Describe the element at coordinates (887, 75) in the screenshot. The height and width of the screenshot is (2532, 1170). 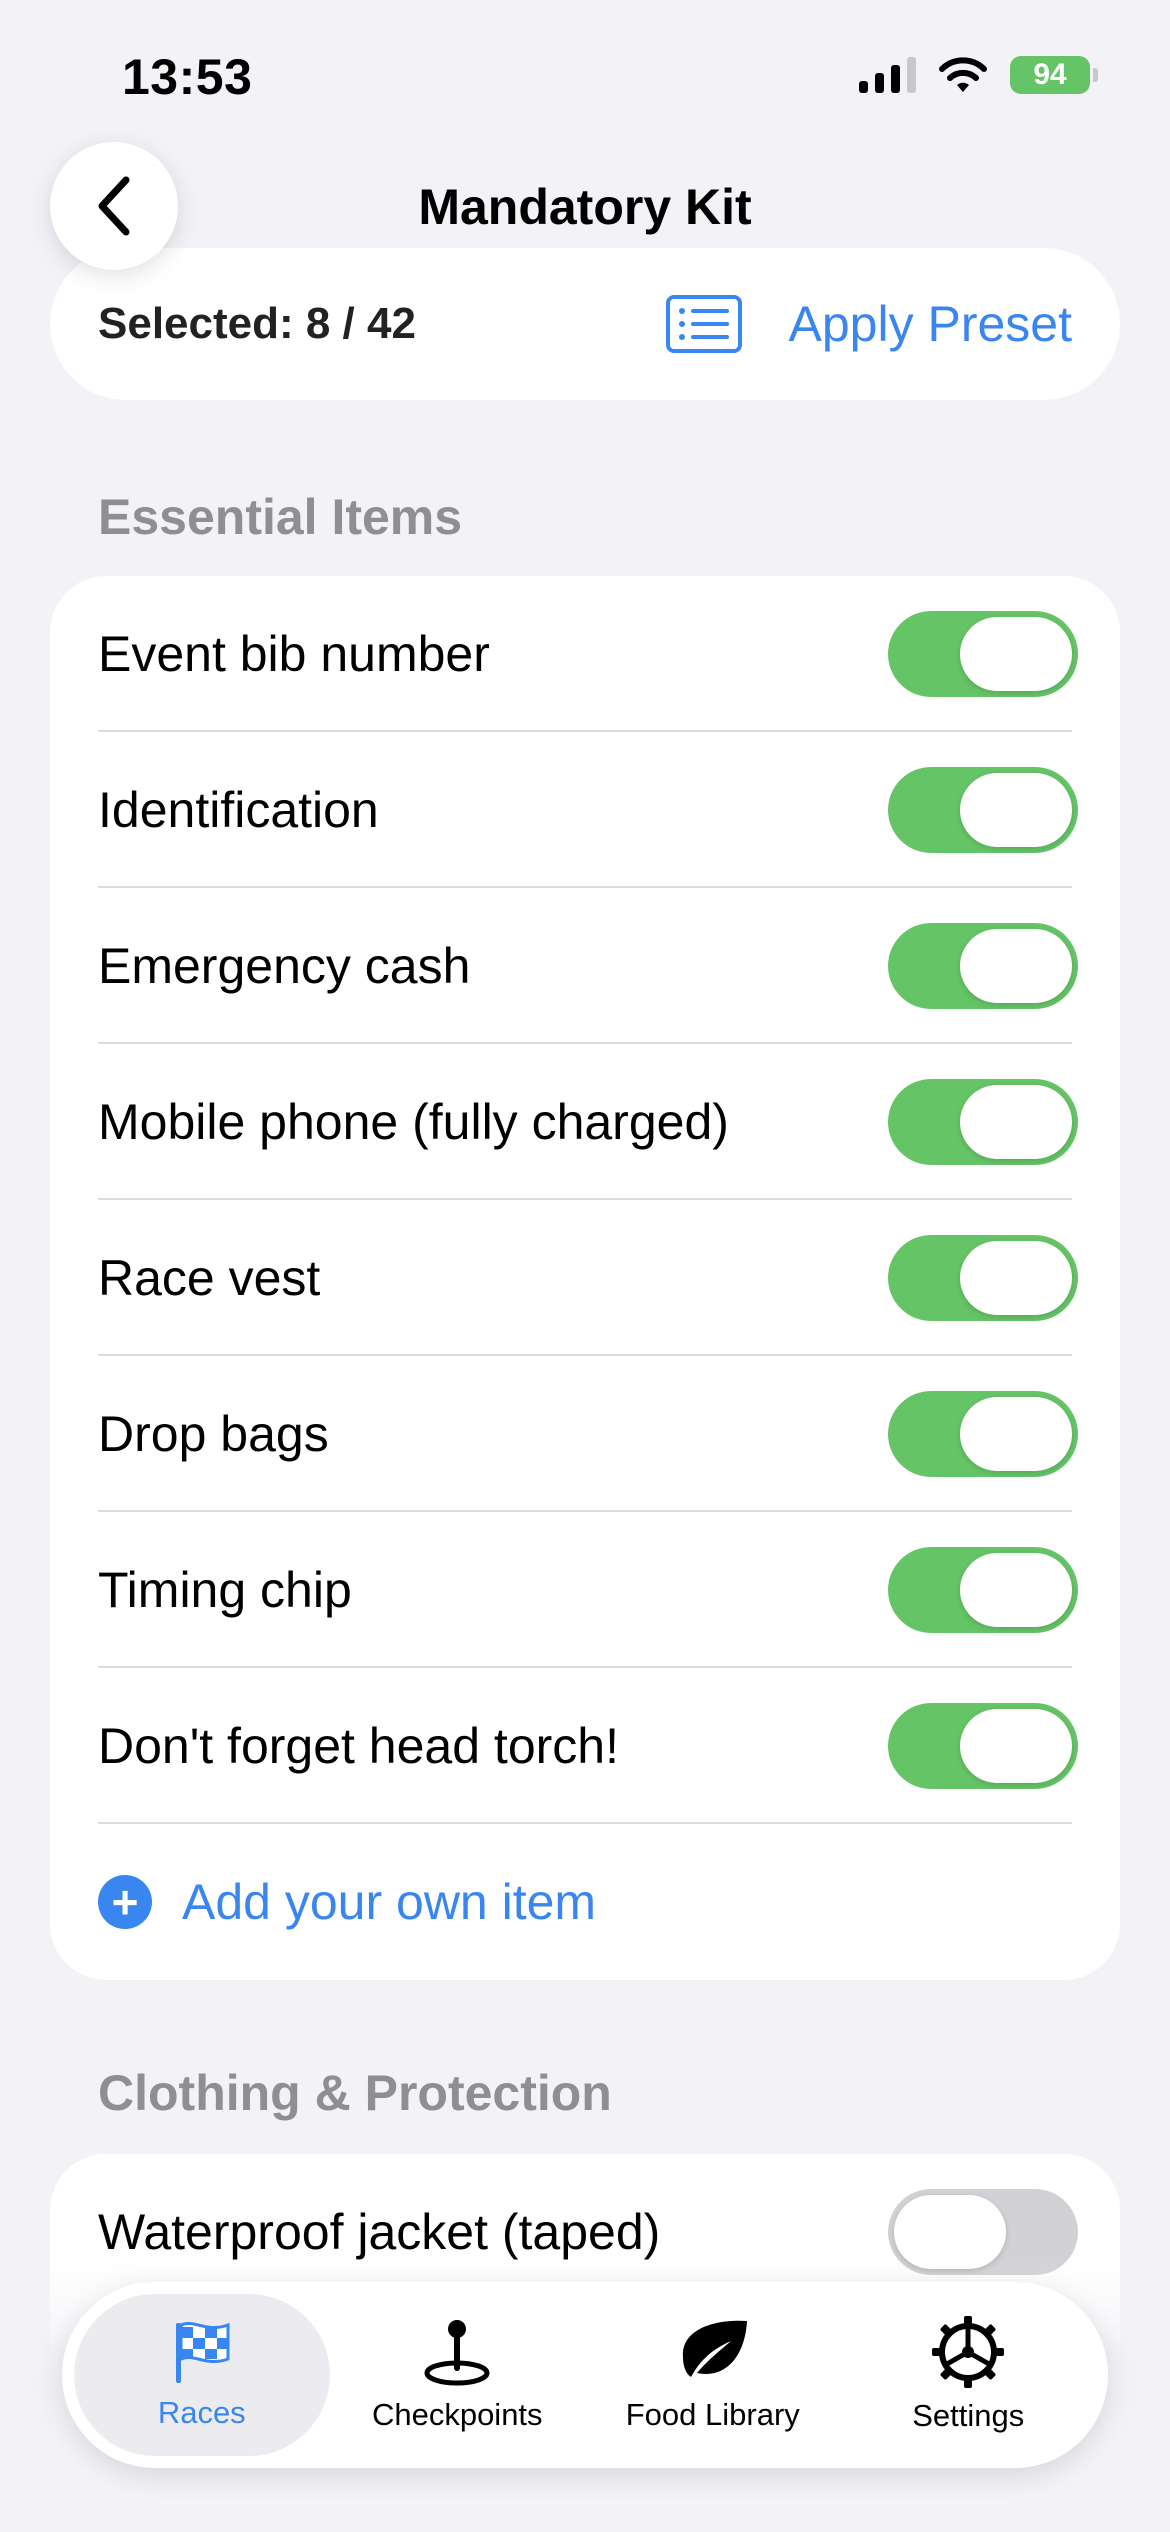
I see `cellular-signal-icon` at that location.